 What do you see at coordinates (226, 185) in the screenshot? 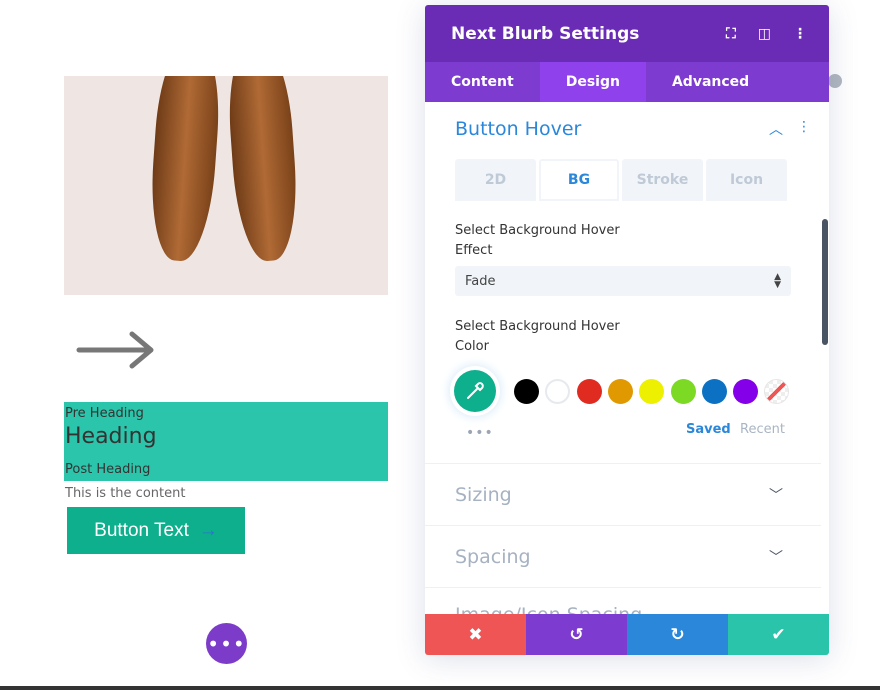
I see `shoes-image` at bounding box center [226, 185].